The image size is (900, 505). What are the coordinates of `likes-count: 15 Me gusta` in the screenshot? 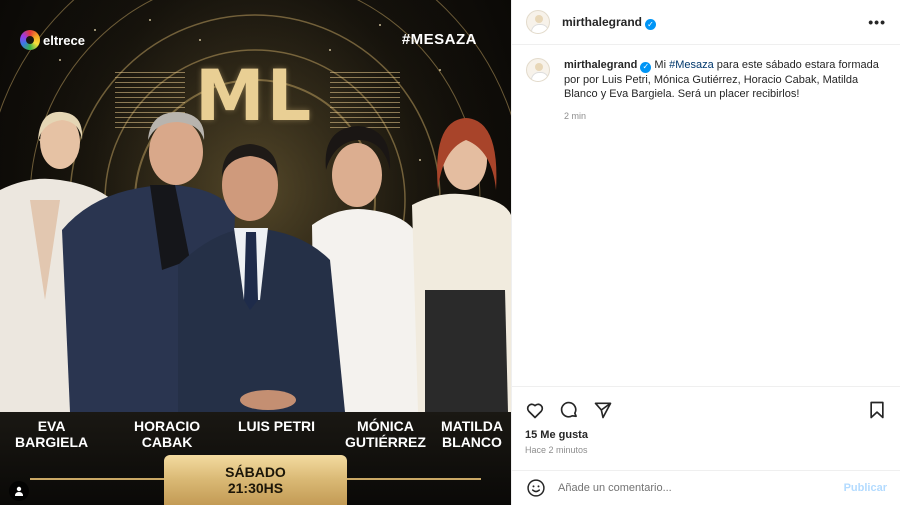 It's located at (706, 435).